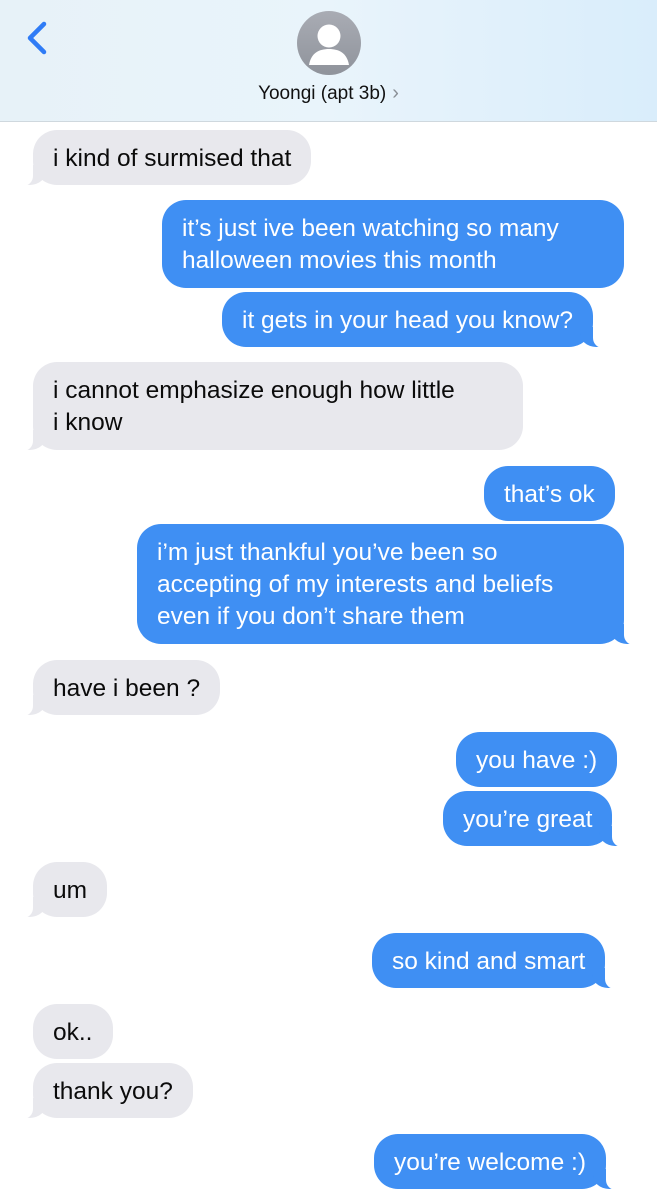  I want to click on message-text-line: even if you don’t share them, so click(311, 616).